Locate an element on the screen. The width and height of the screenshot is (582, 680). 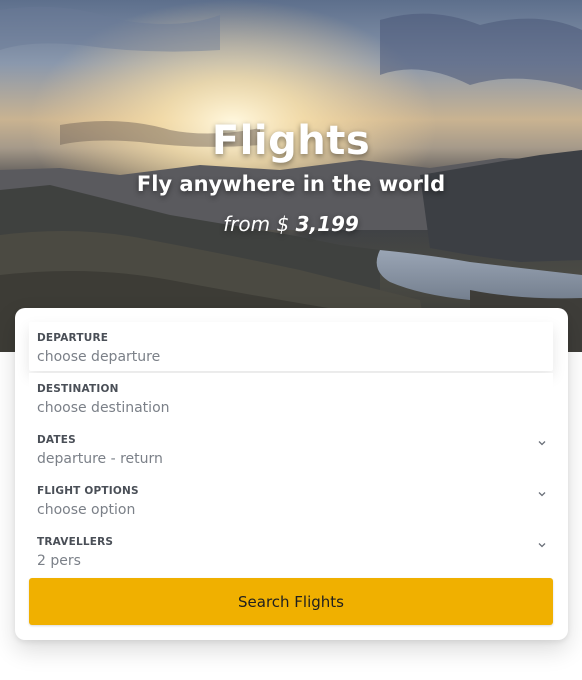
search-flights-button: Search Flights is located at coordinates (291, 601).